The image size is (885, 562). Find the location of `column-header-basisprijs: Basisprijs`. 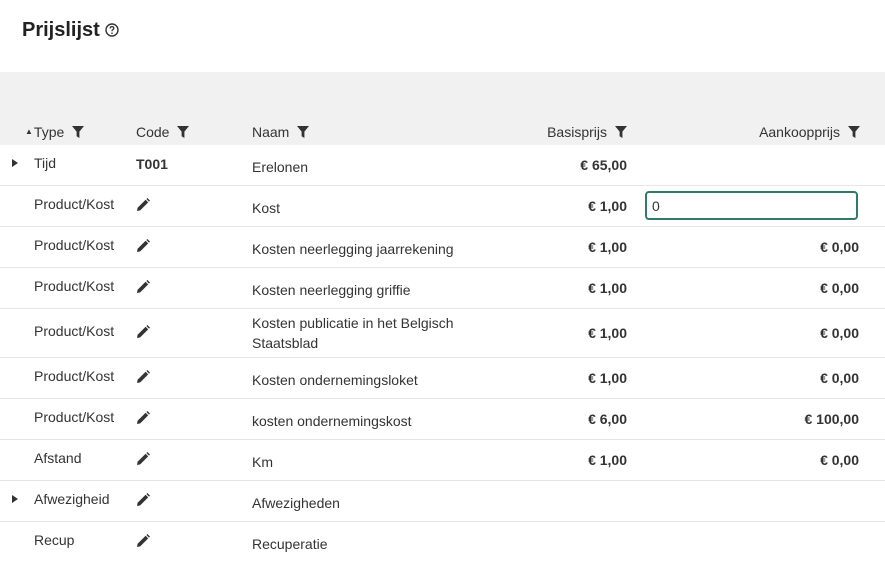

column-header-basisprijs: Basisprijs is located at coordinates (587, 131).